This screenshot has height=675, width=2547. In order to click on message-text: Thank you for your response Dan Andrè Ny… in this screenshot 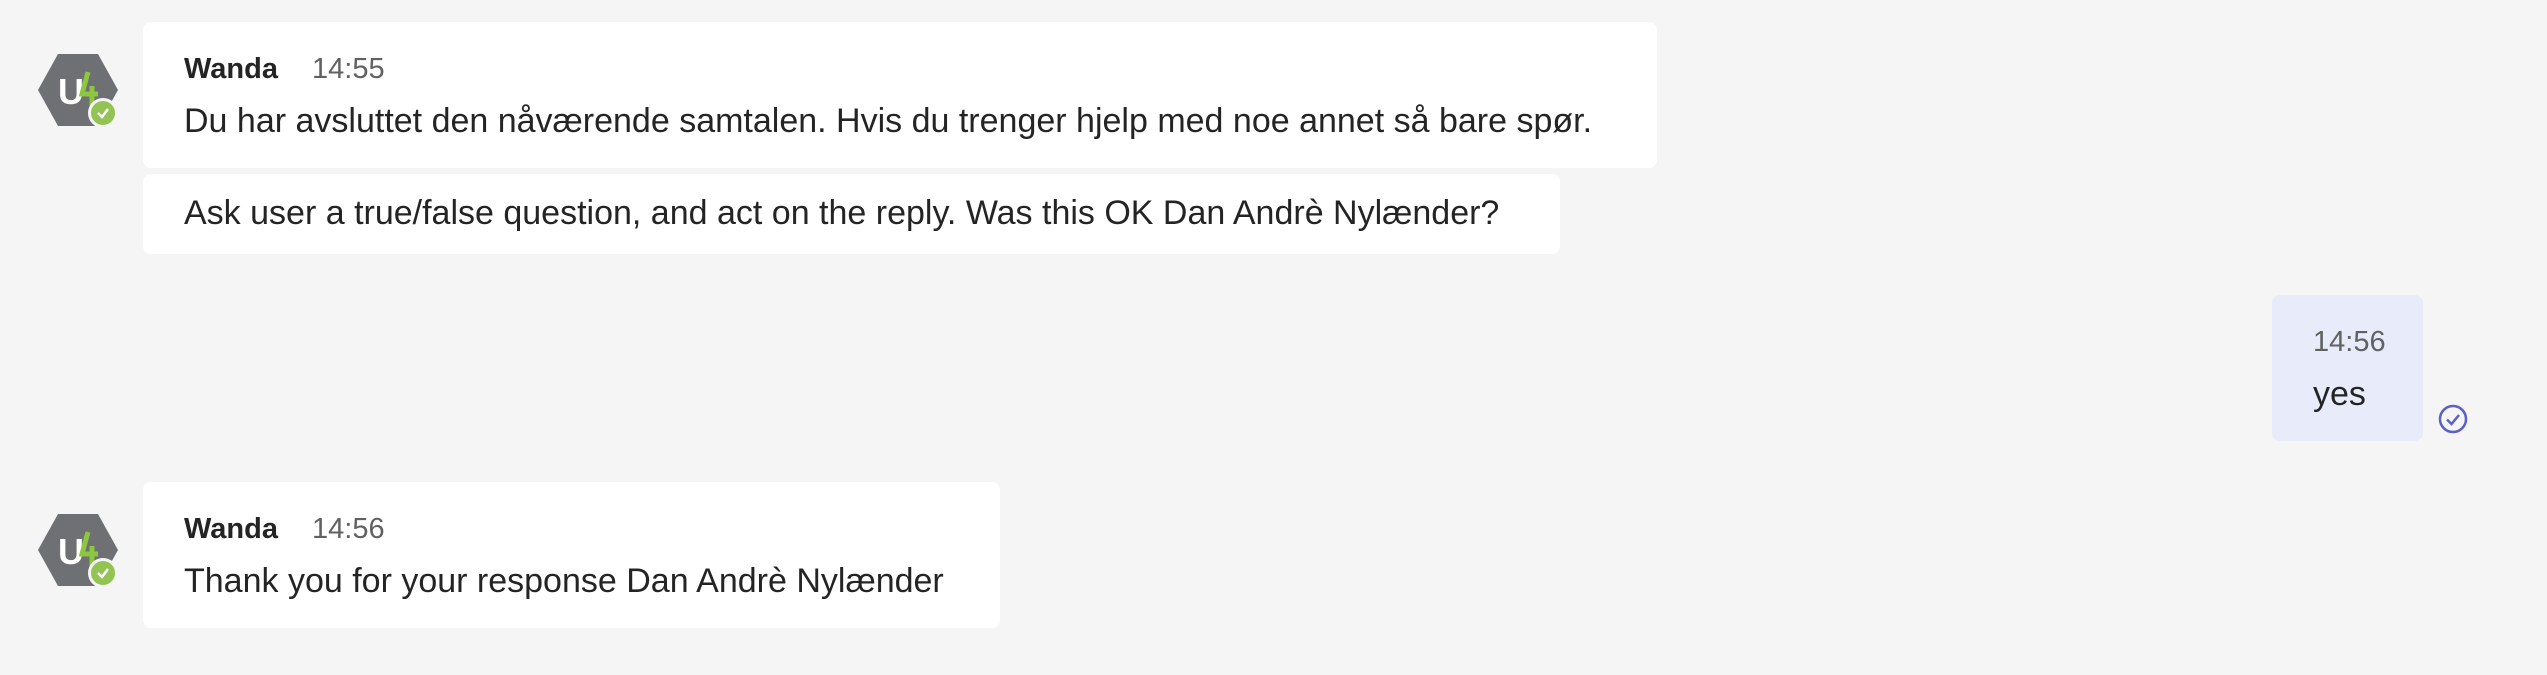, I will do `click(564, 581)`.